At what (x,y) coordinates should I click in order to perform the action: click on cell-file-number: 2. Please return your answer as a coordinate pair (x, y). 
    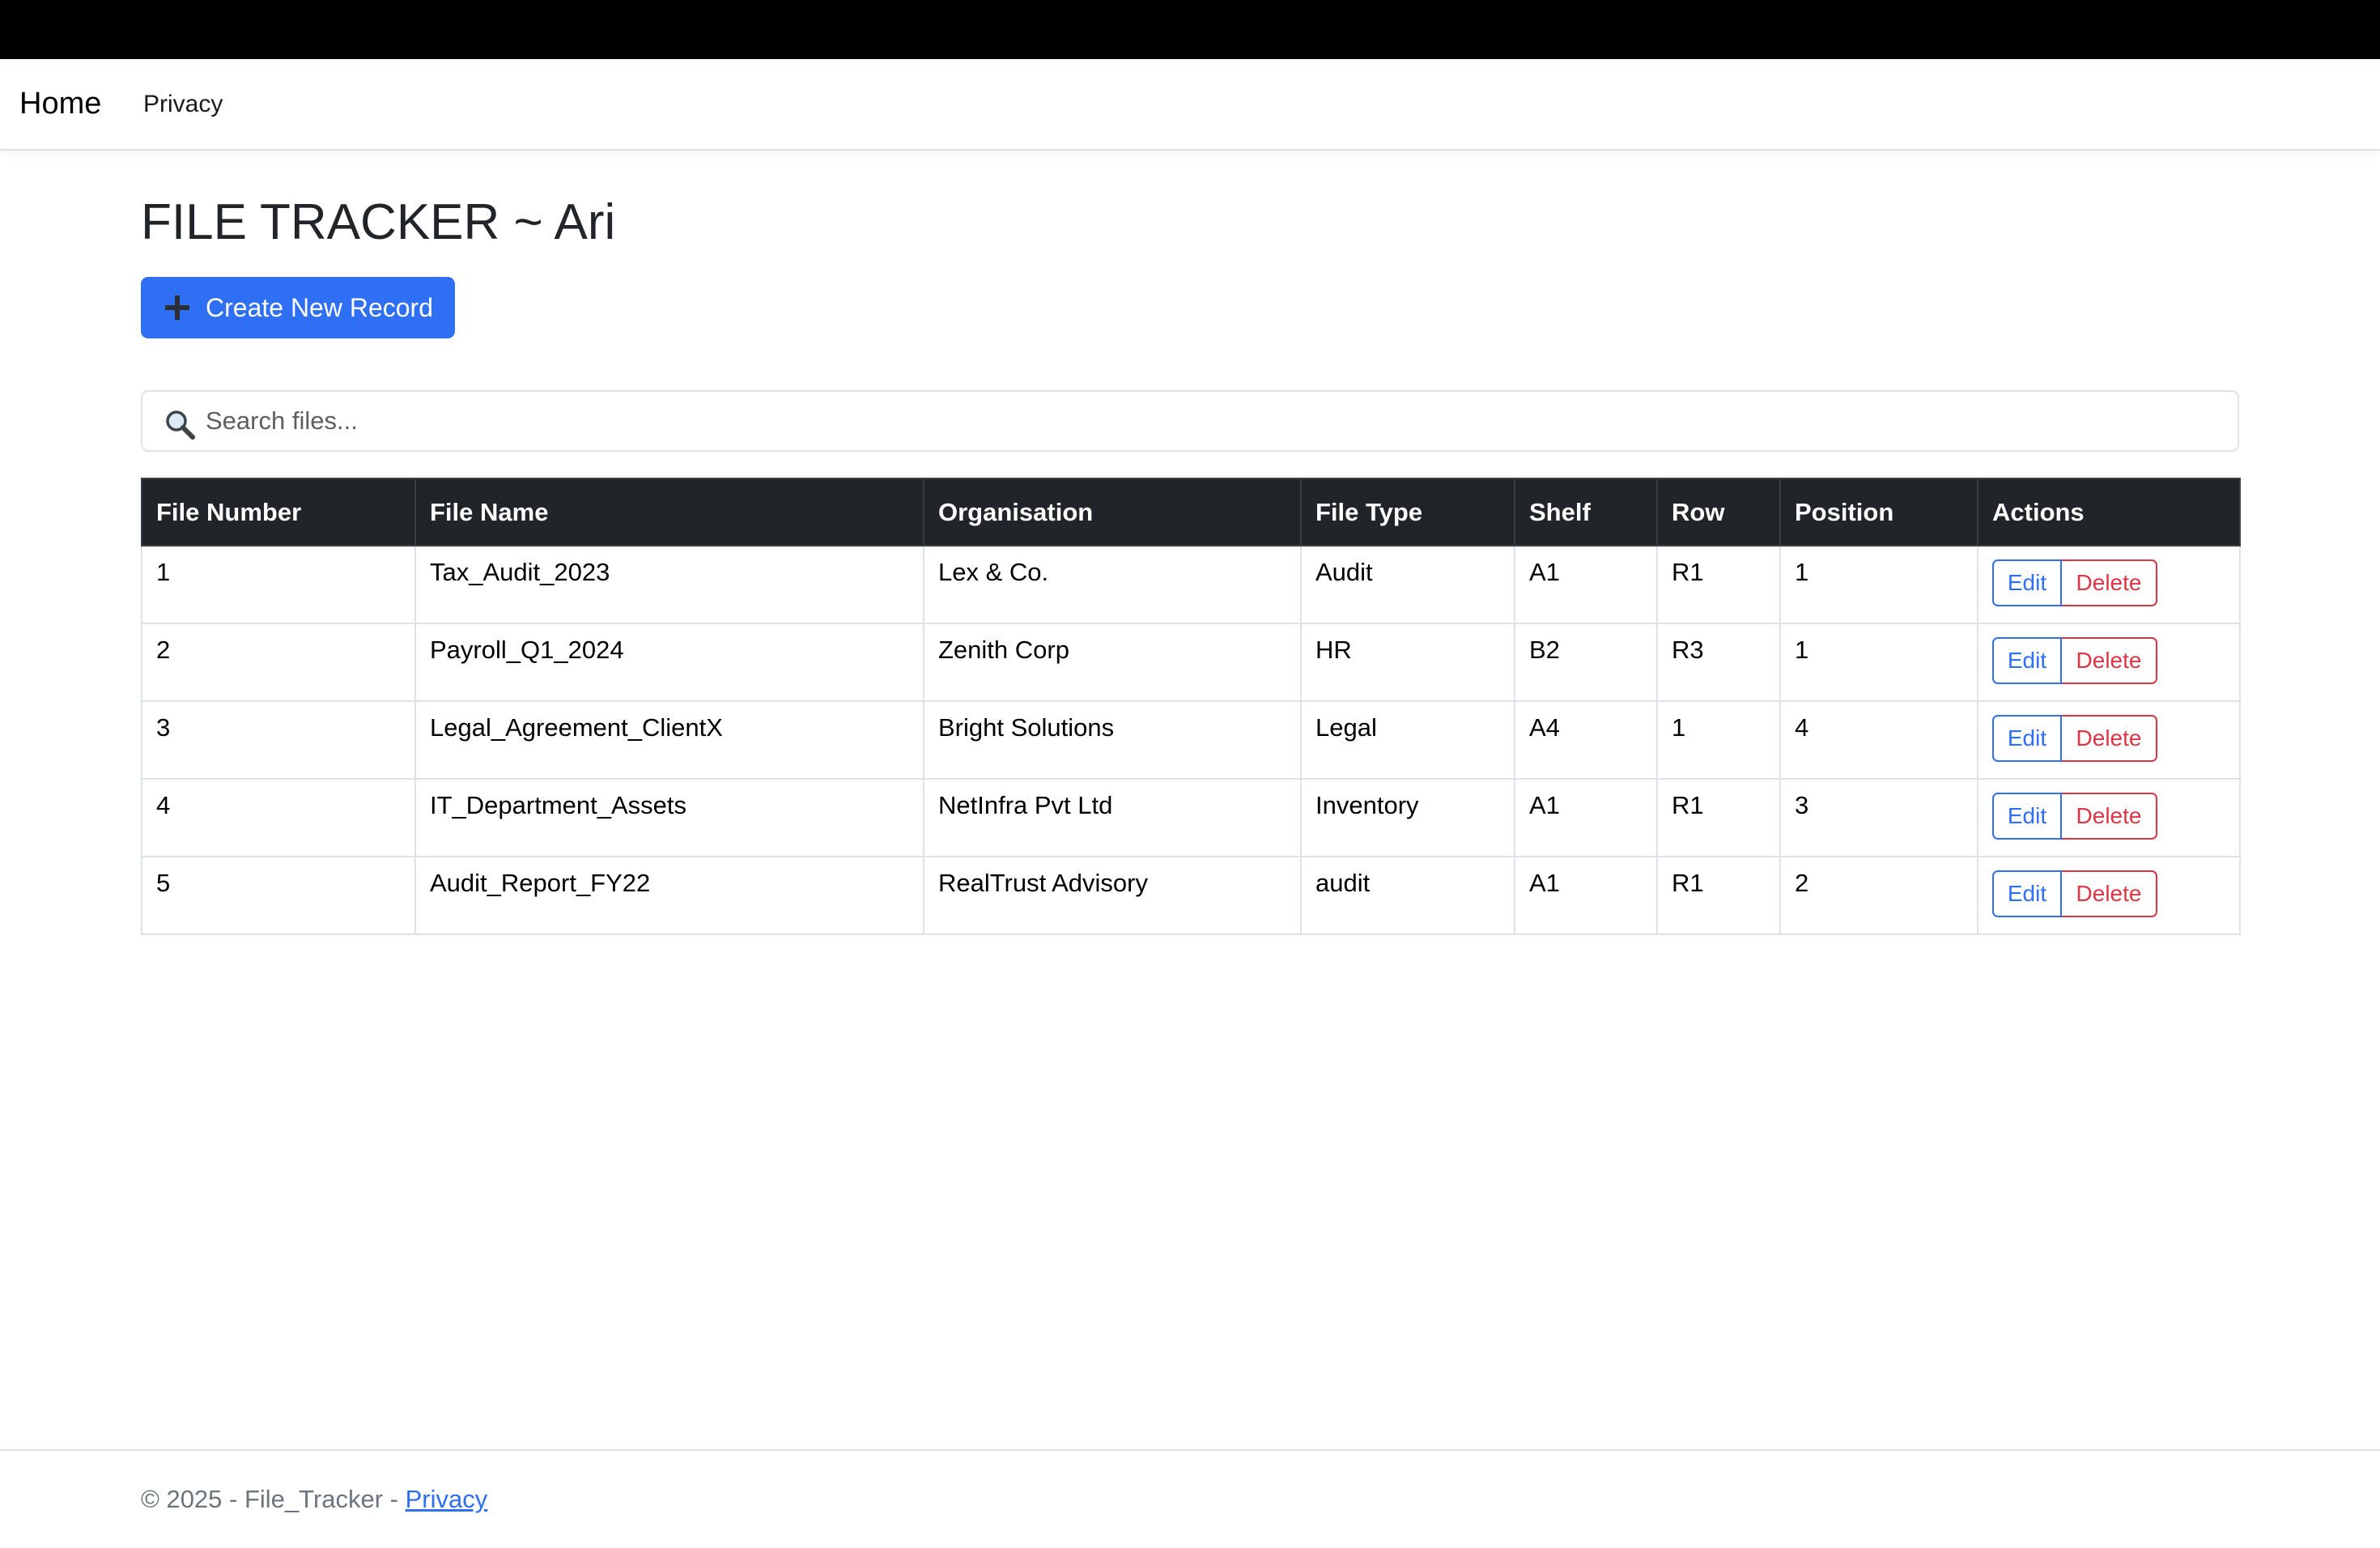
    Looking at the image, I should click on (278, 663).